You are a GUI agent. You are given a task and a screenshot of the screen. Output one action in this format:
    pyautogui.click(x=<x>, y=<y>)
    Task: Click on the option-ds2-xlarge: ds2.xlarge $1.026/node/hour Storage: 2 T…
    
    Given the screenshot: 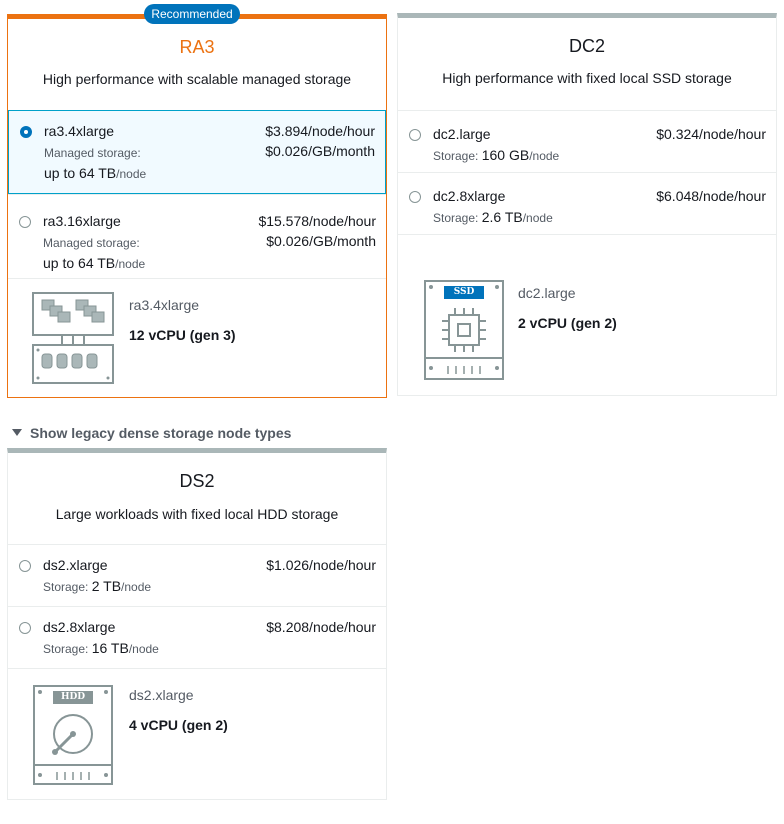 What is the action you would take?
    pyautogui.click(x=197, y=575)
    